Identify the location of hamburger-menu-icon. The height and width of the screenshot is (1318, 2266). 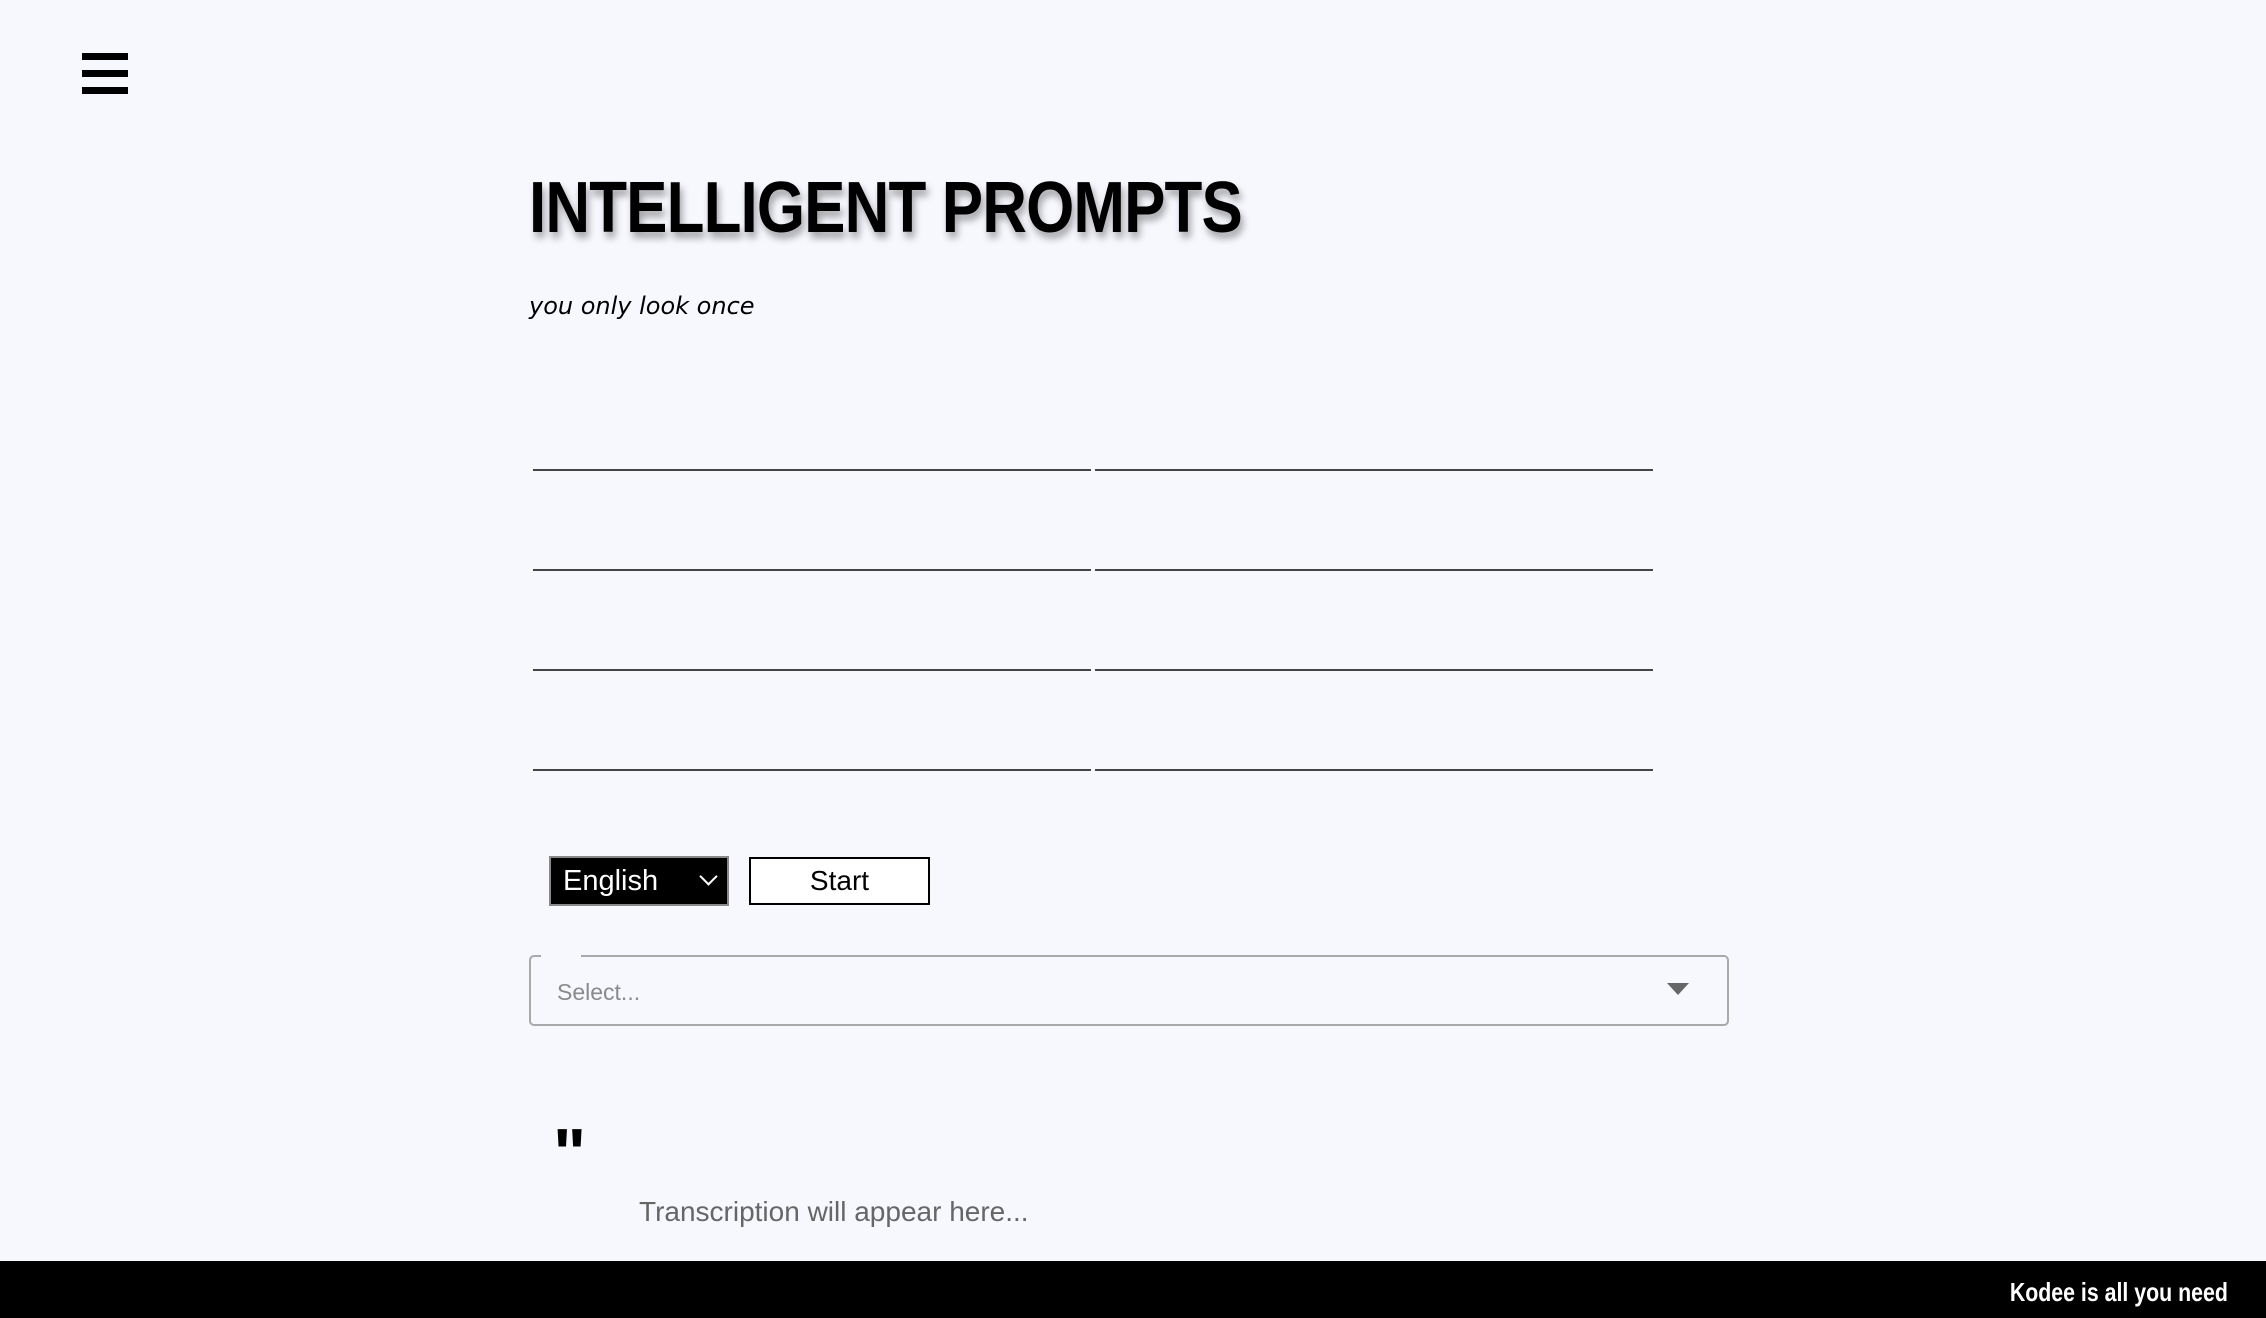
(105, 74).